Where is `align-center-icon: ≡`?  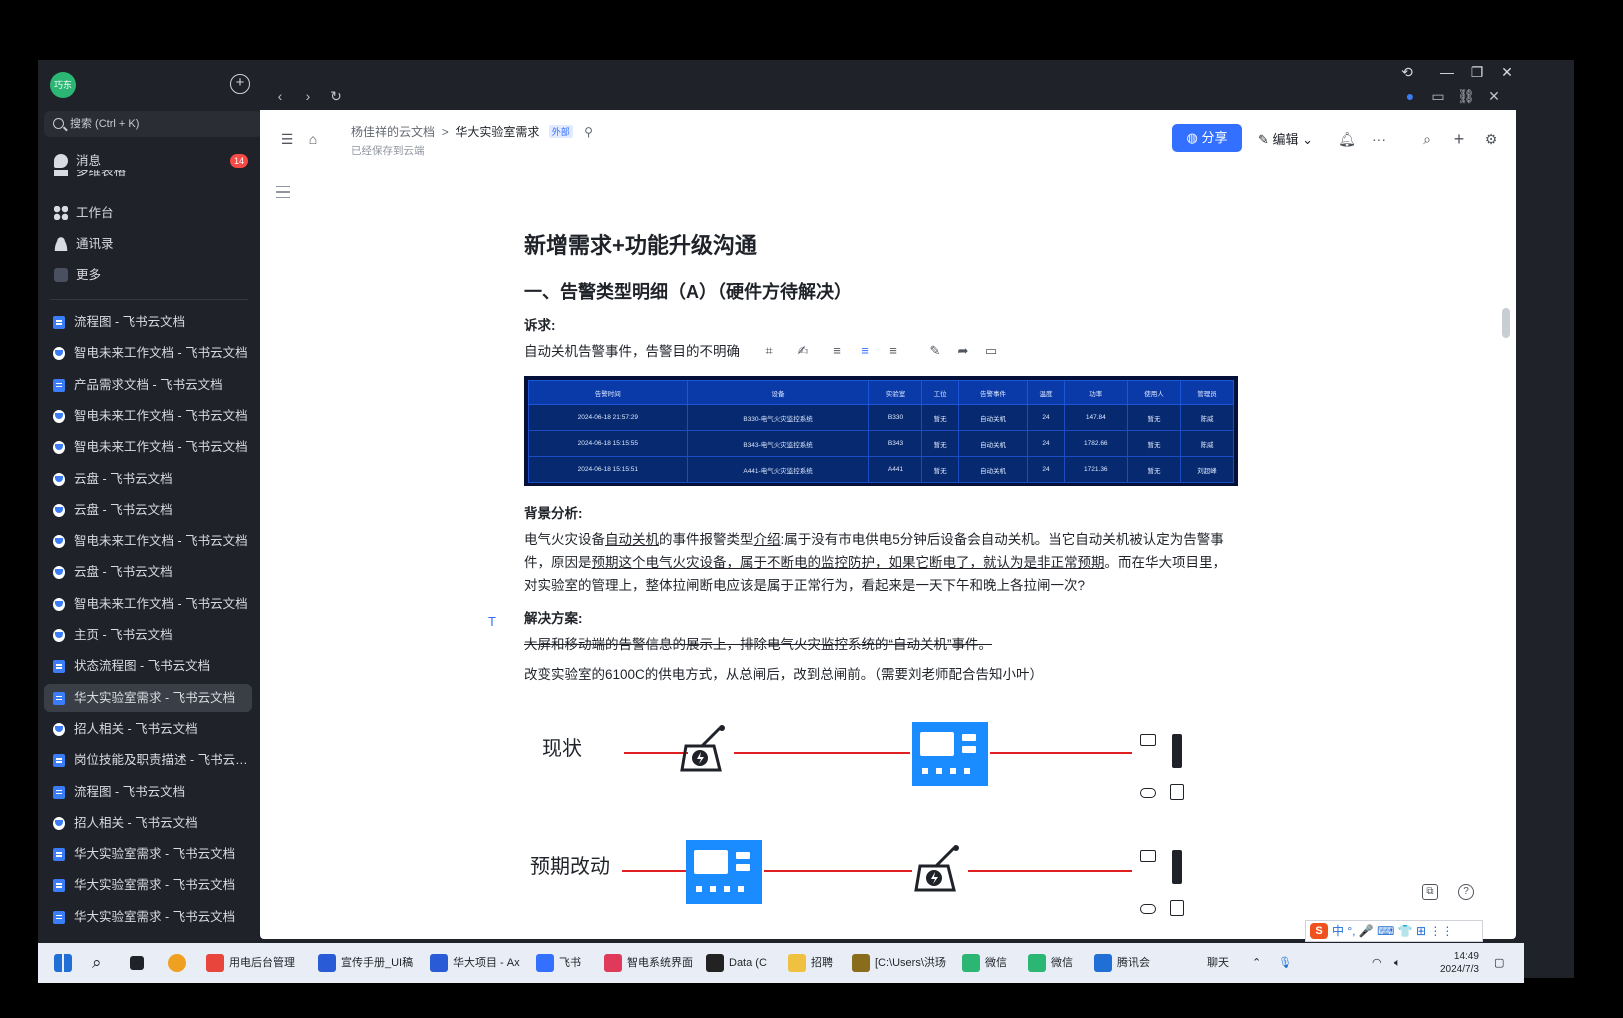
align-center-icon: ≡ is located at coordinates (865, 351).